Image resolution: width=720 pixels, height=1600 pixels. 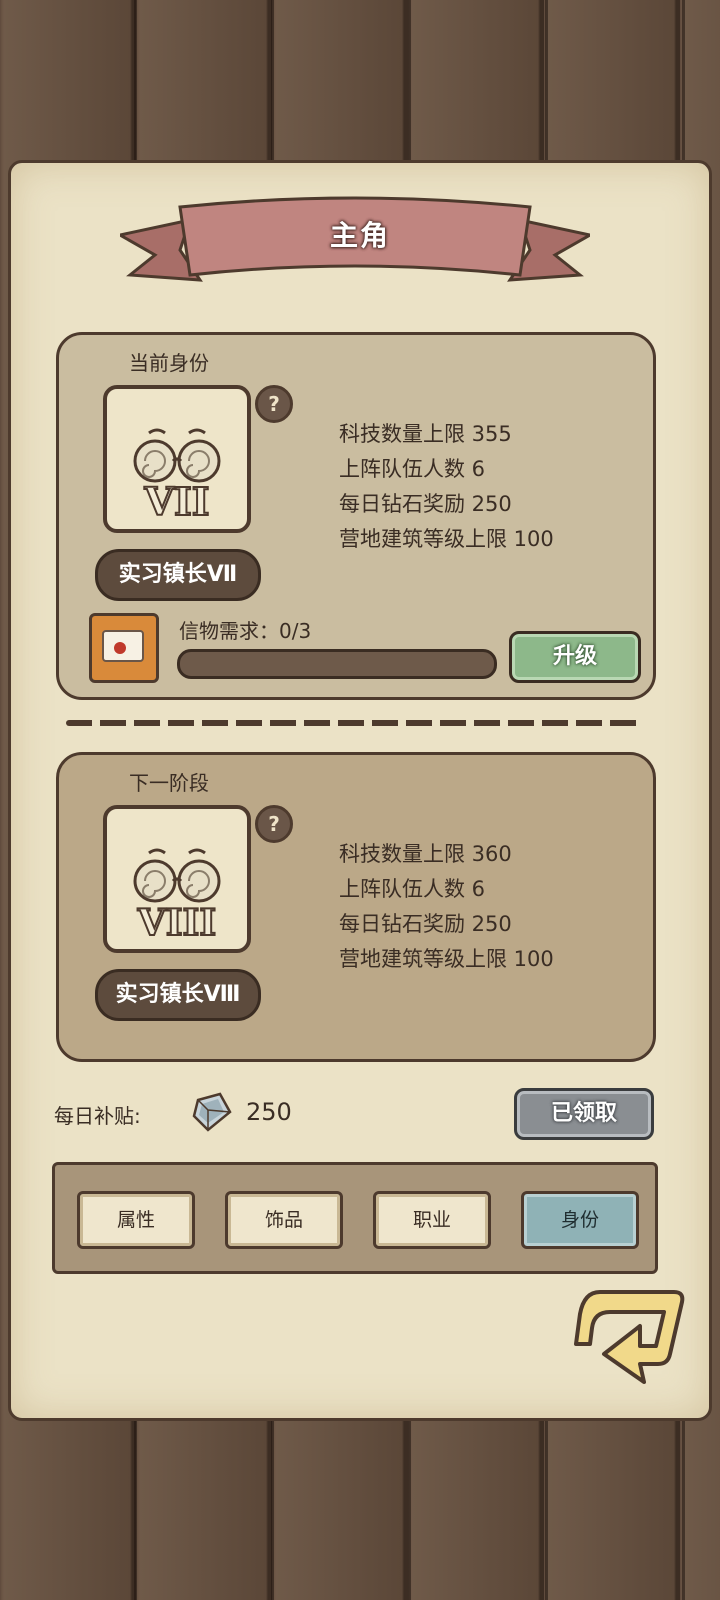 I want to click on current-stat-tech-limit: 科技数量上限 355, so click(x=425, y=434).